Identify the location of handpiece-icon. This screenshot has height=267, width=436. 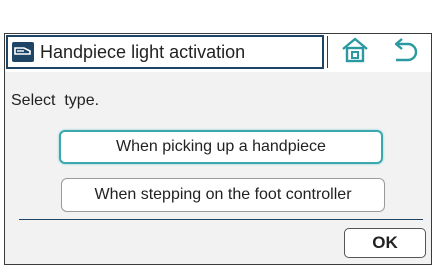
(23, 52).